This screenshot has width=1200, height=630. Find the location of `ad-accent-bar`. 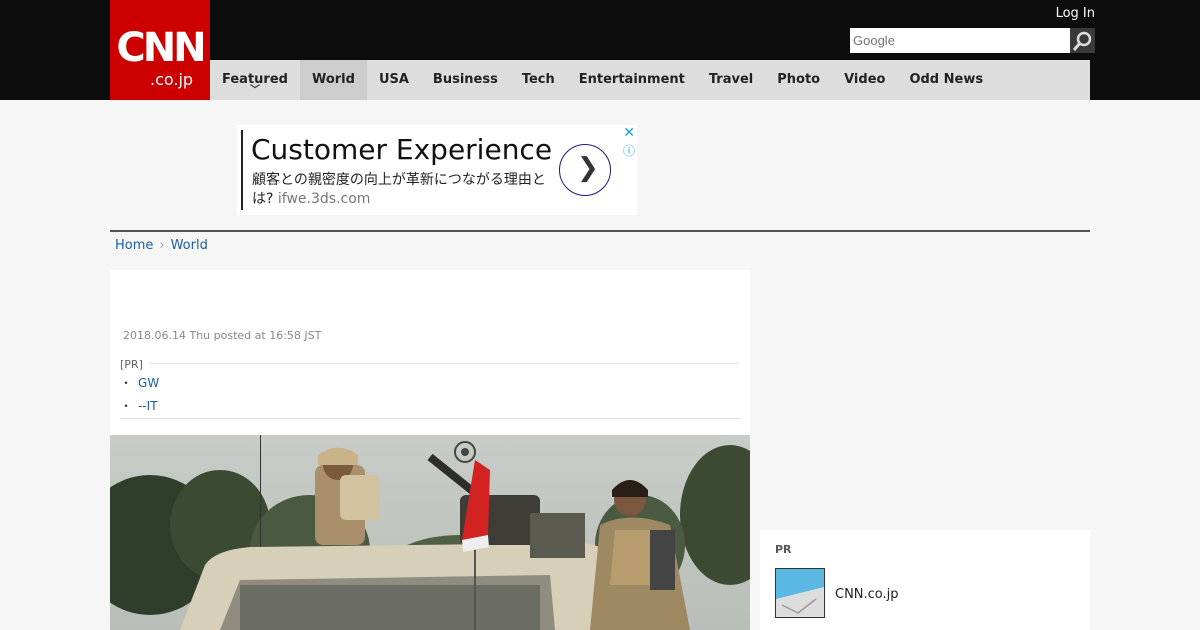

ad-accent-bar is located at coordinates (242, 170).